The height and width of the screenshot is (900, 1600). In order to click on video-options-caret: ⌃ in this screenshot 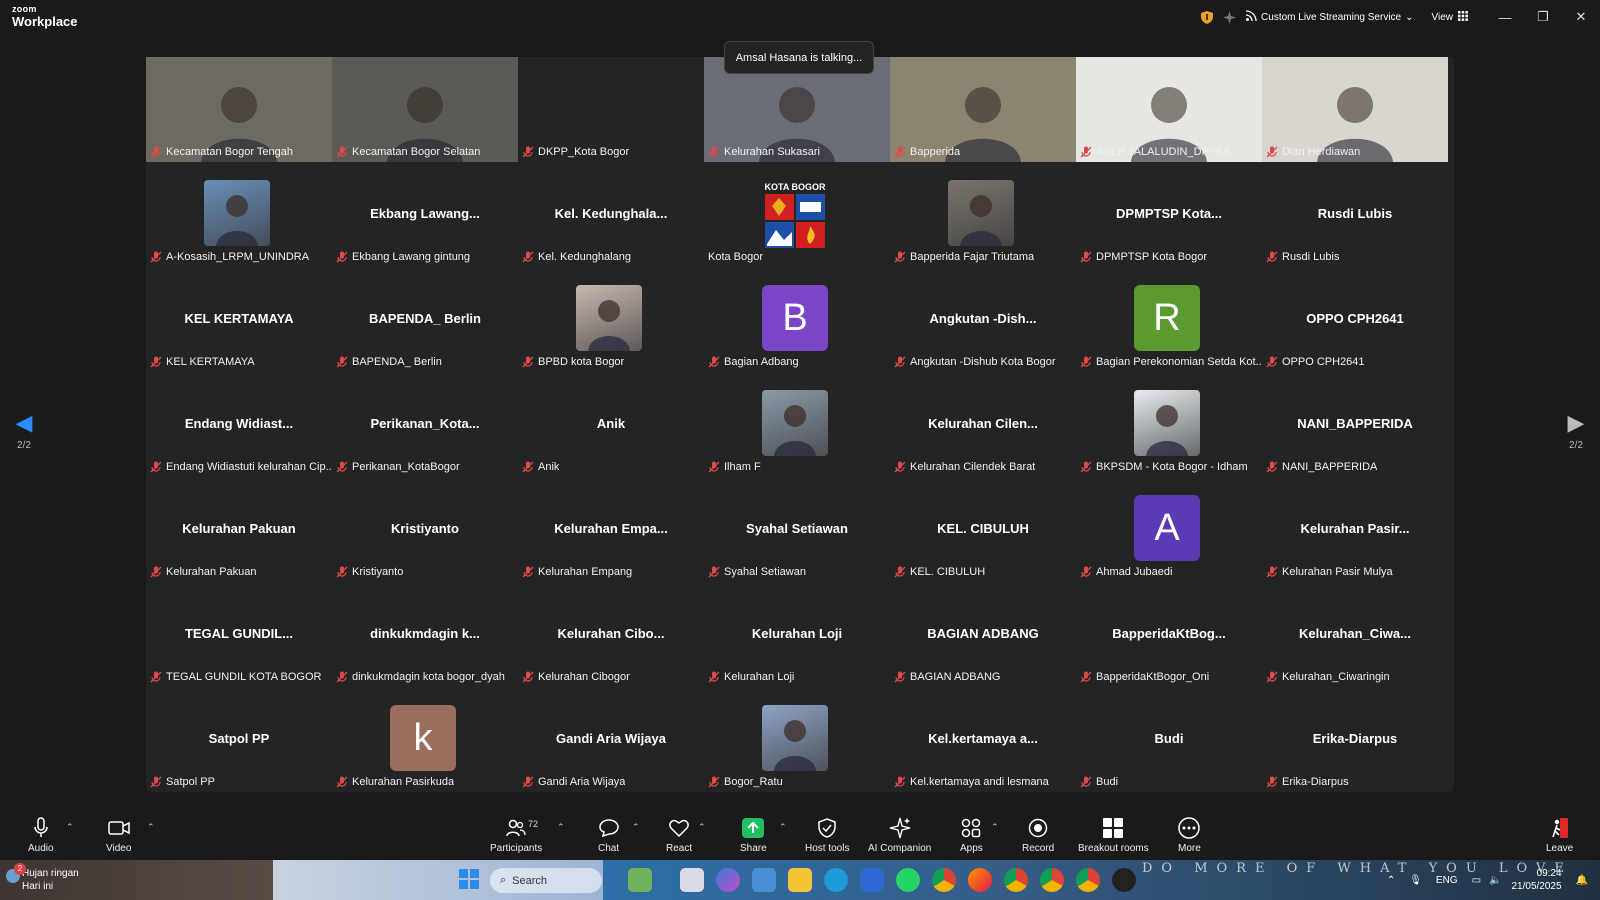, I will do `click(151, 827)`.